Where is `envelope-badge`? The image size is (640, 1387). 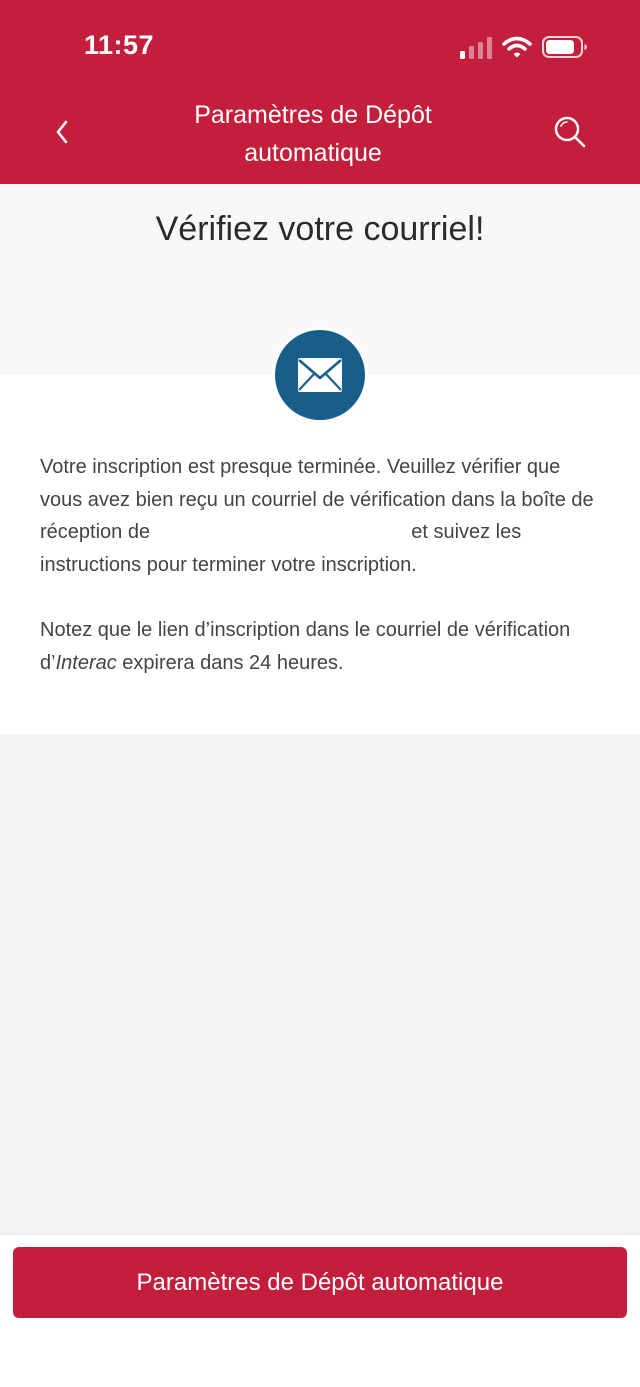
envelope-badge is located at coordinates (320, 375).